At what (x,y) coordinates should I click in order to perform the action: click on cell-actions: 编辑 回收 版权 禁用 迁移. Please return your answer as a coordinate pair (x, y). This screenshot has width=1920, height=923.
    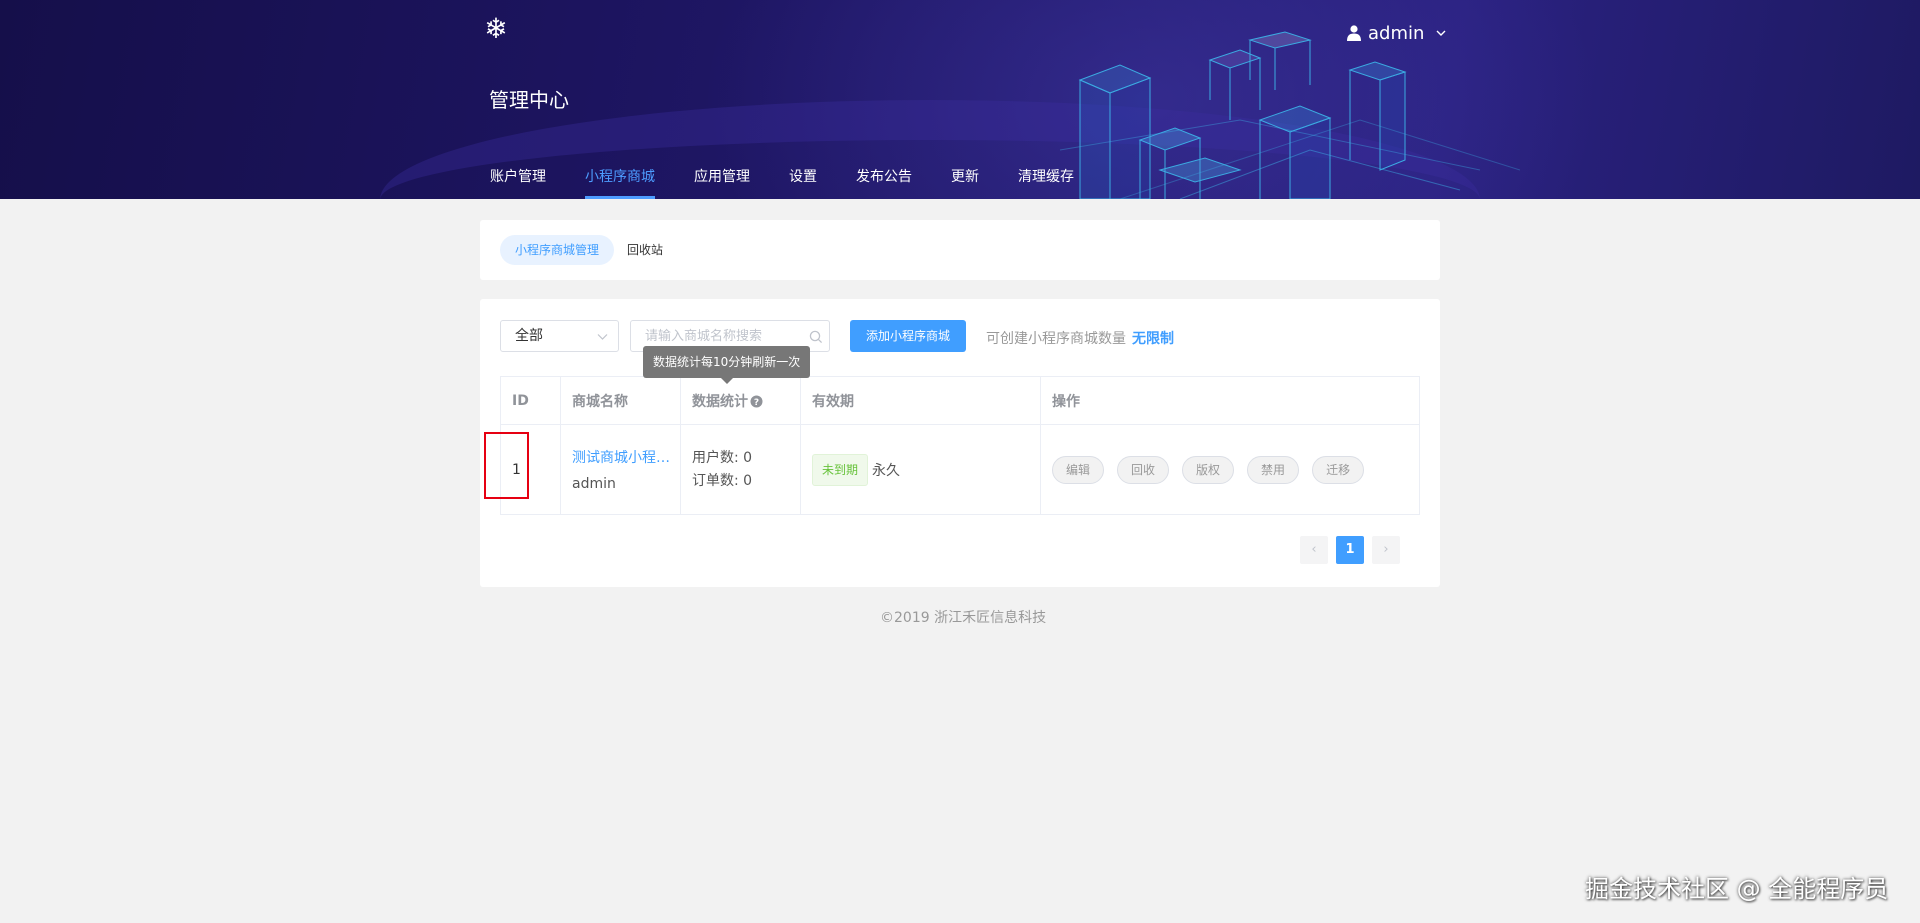
    Looking at the image, I should click on (1230, 469).